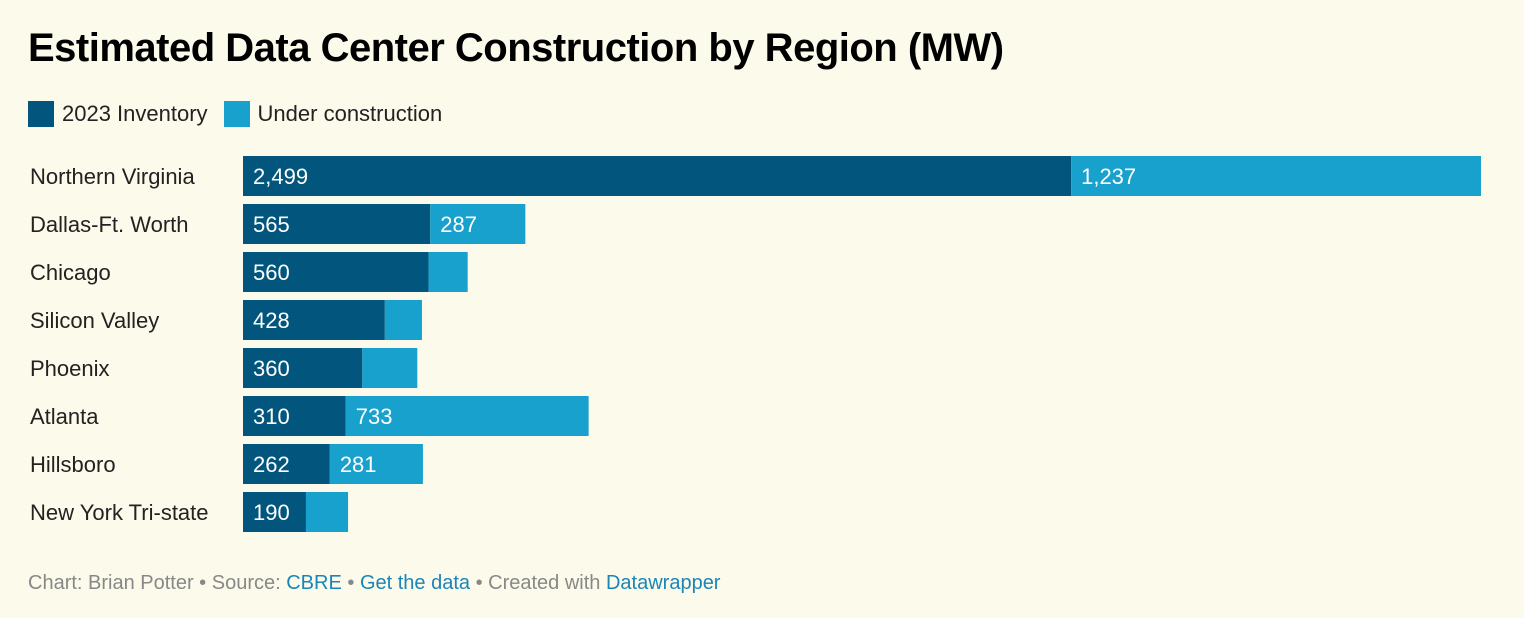  Describe the element at coordinates (271, 464) in the screenshot. I see `data-label-2023-inventory-hillsboro: 262` at that location.